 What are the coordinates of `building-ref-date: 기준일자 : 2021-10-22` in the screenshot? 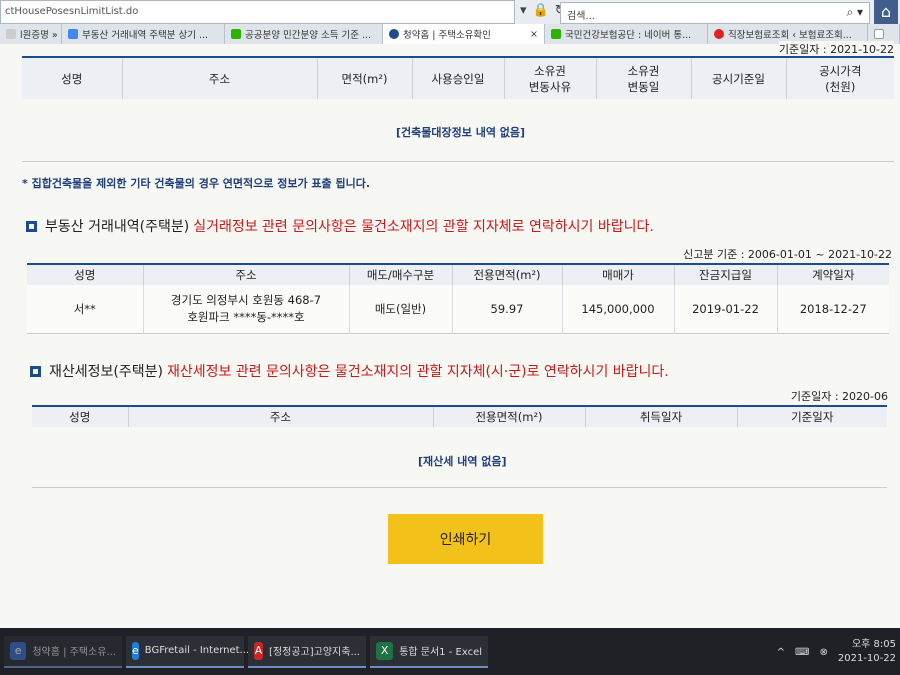 It's located at (836, 49).